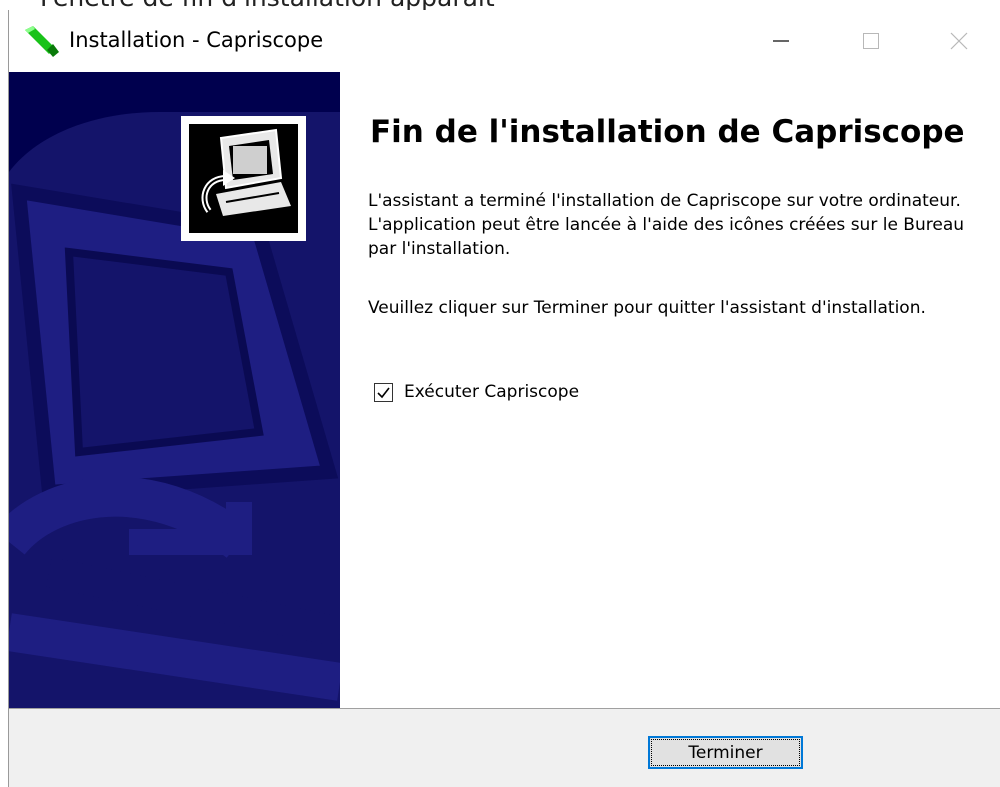 The image size is (1000, 787). I want to click on maximize-button, so click(871, 41).